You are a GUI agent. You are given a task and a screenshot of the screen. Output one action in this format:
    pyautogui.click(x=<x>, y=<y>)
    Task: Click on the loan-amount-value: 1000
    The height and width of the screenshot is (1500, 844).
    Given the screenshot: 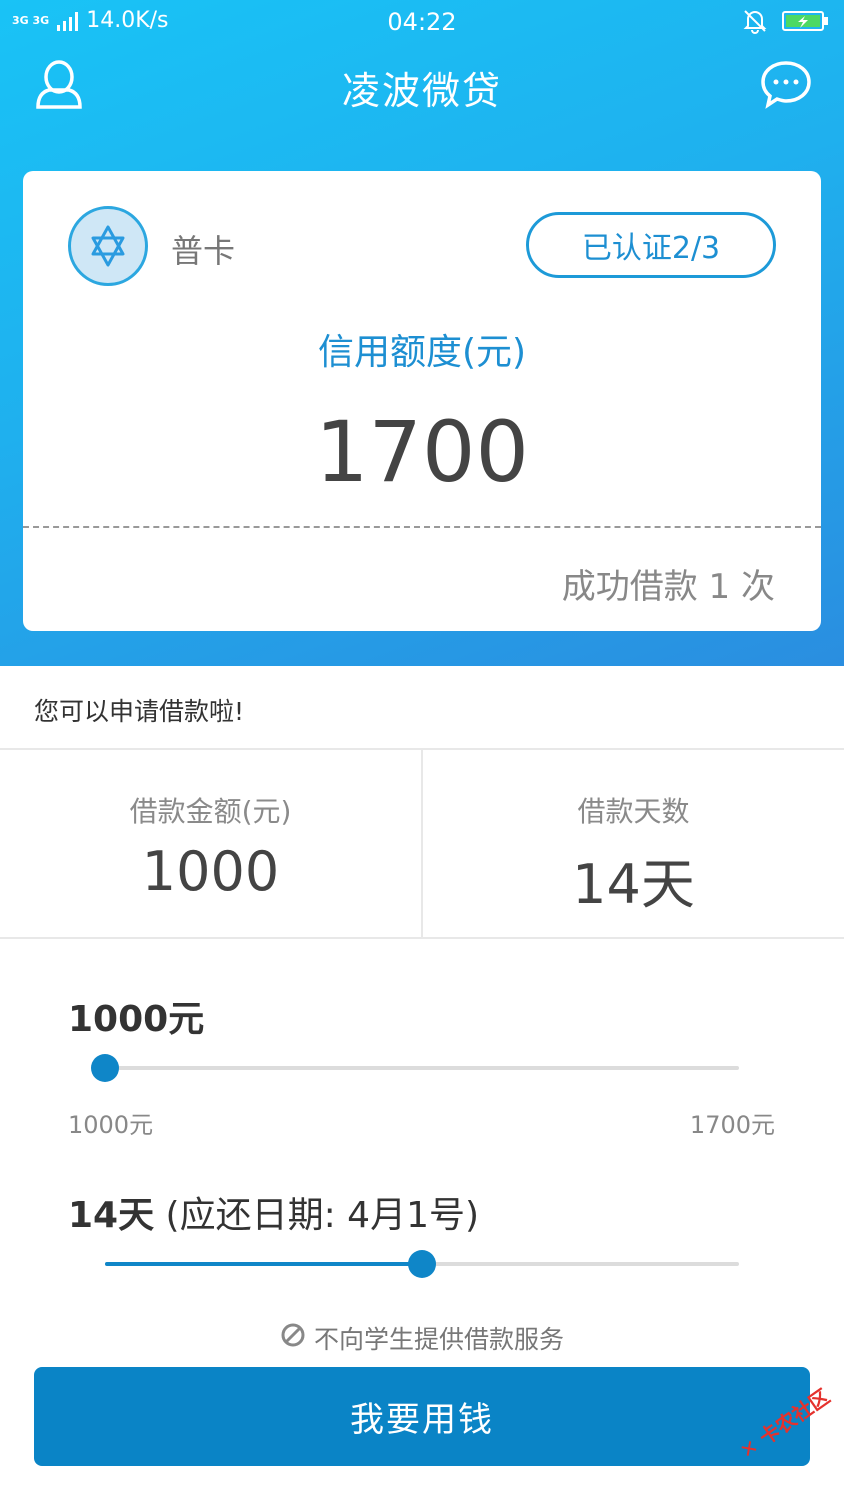 What is the action you would take?
    pyautogui.click(x=210, y=871)
    